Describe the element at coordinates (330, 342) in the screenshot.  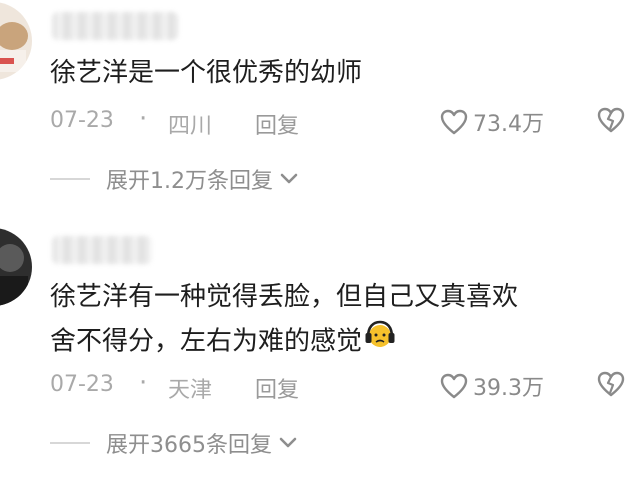
I see `comment-2-text-line-2: 舍不得分，左右为难的感觉` at that location.